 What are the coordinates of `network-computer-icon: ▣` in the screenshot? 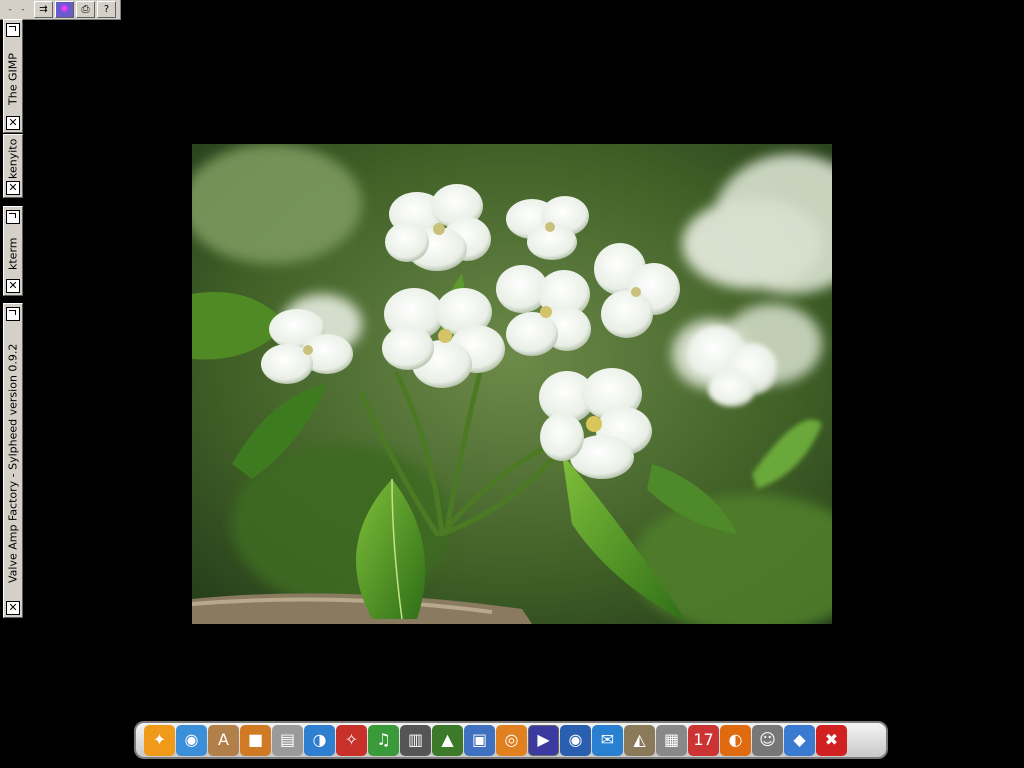 It's located at (479, 740).